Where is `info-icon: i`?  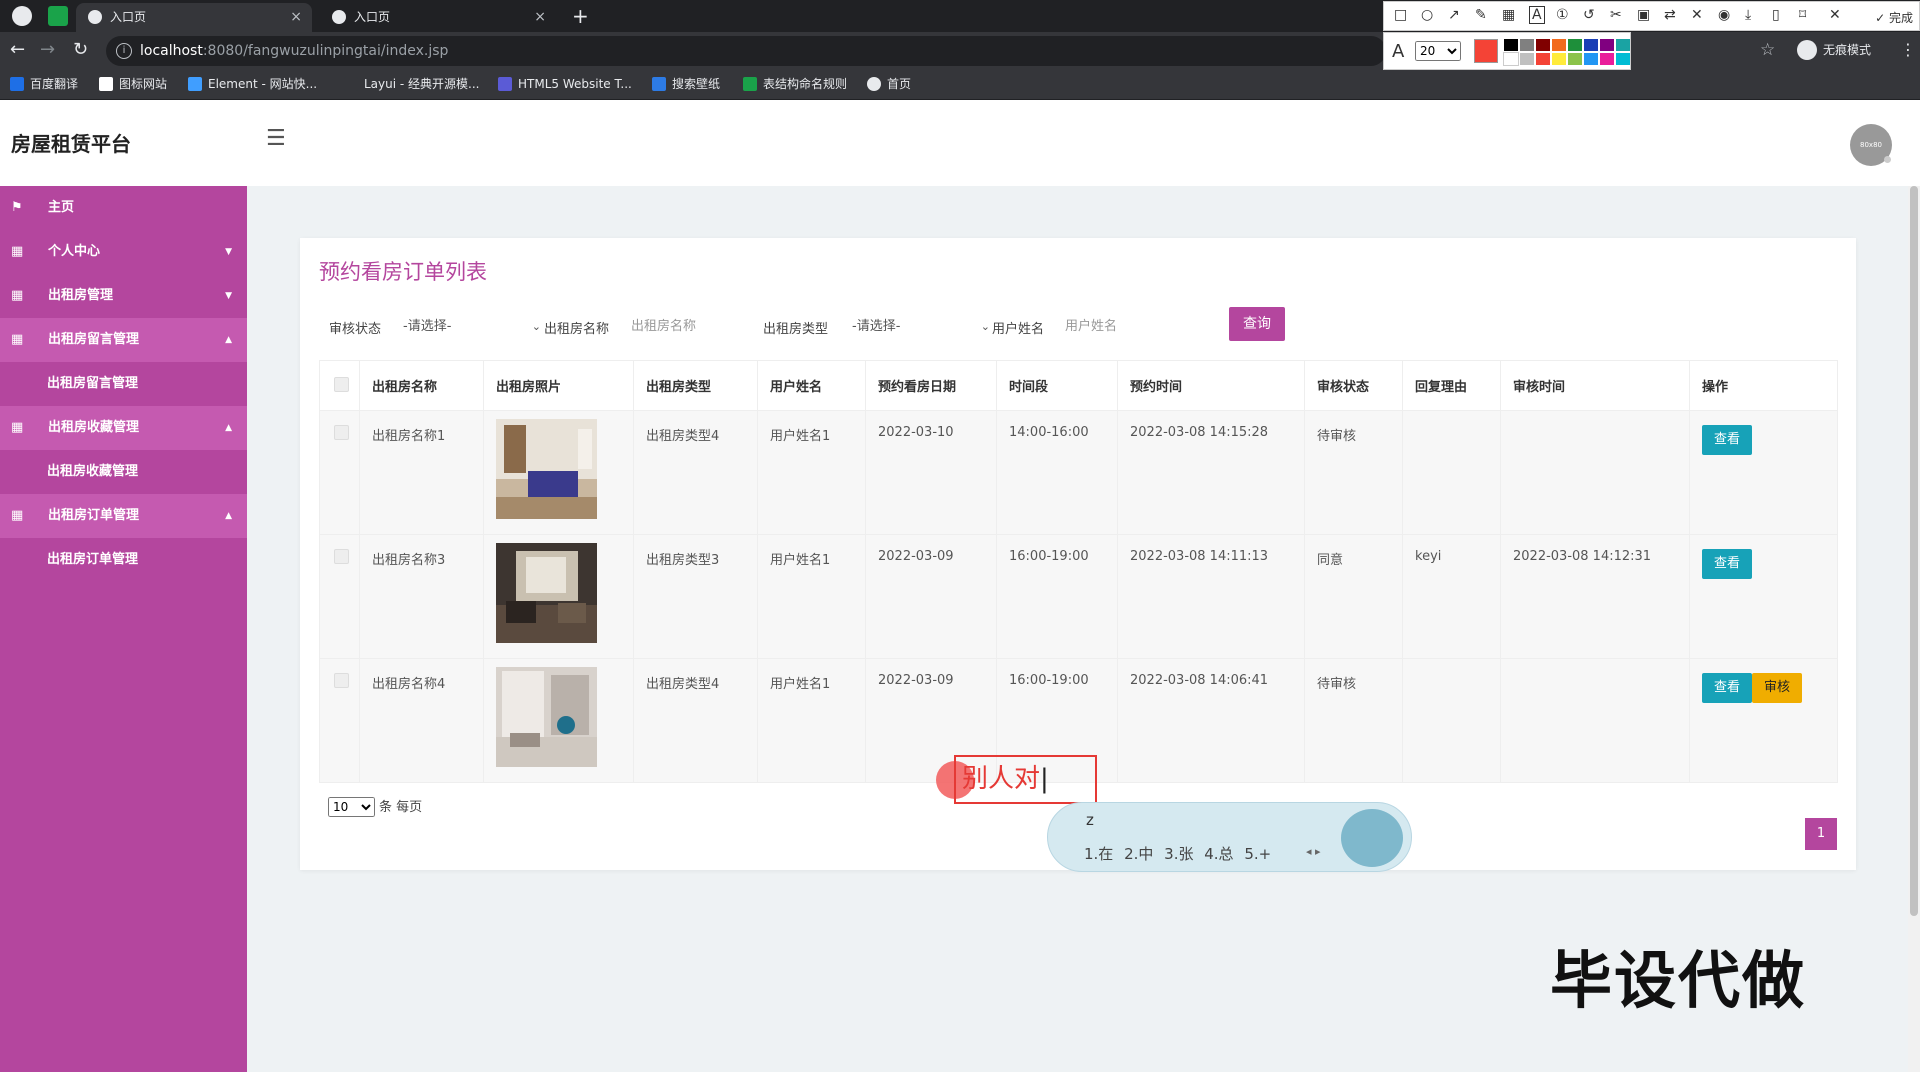 info-icon: i is located at coordinates (124, 51).